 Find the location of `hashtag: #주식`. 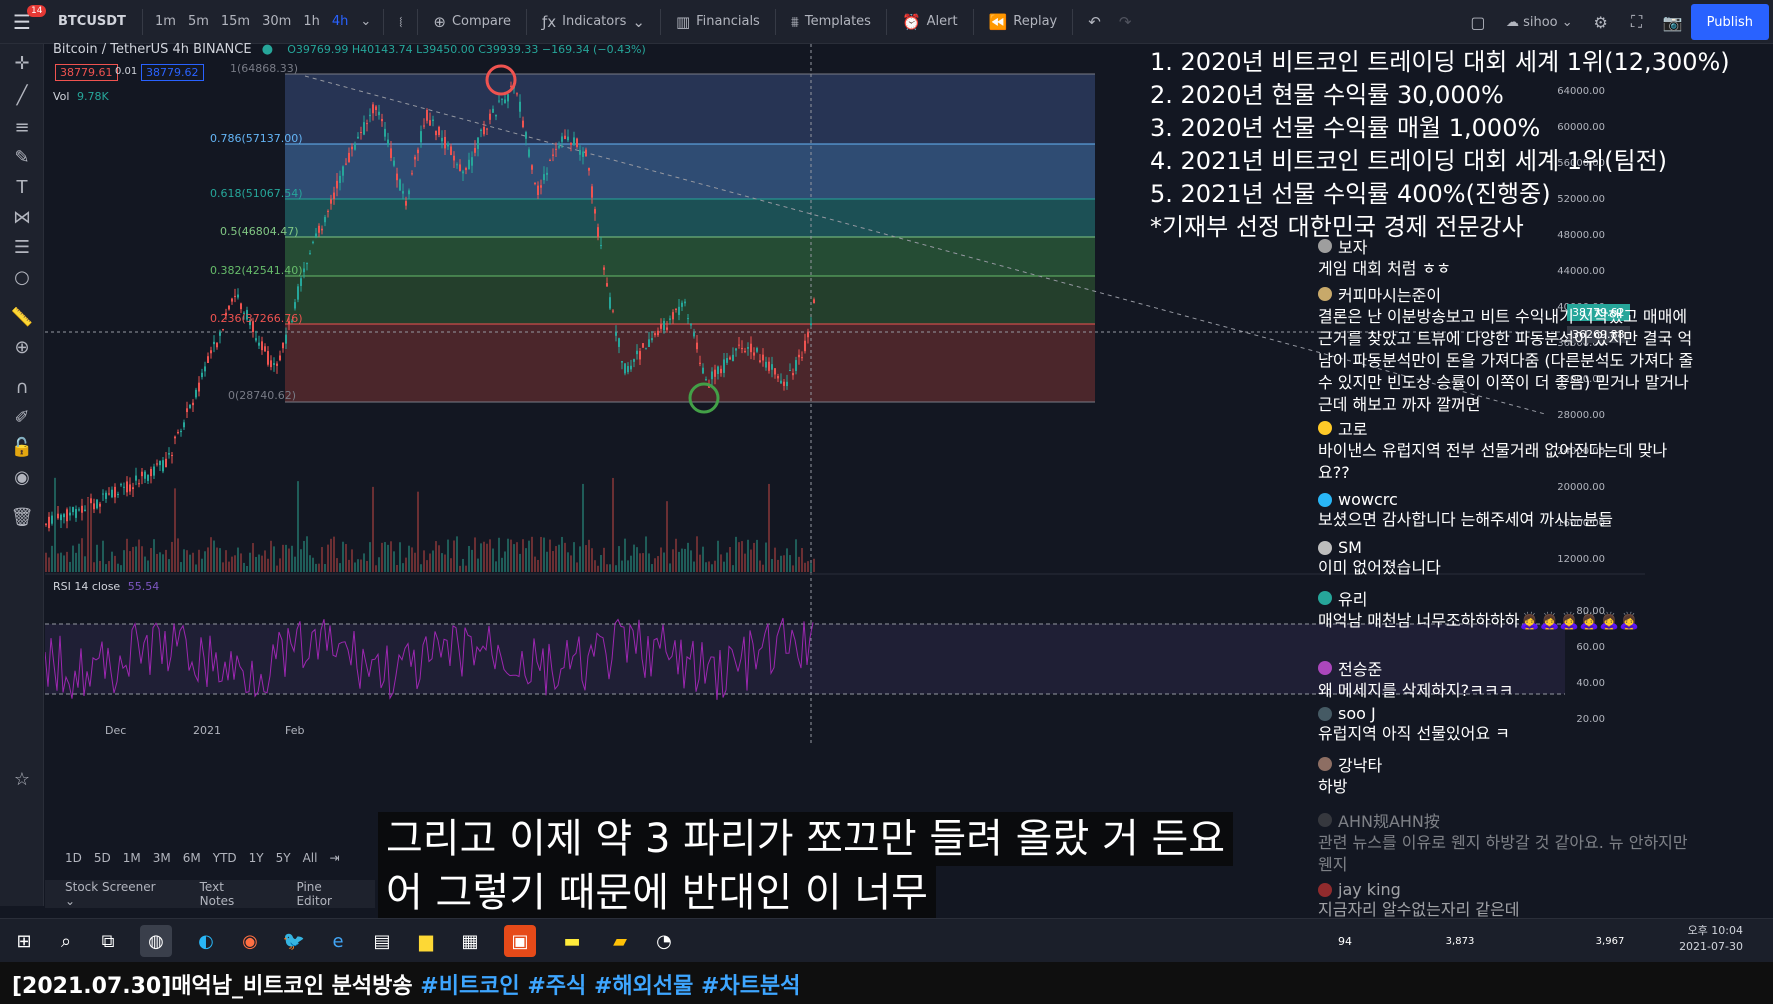

hashtag: #주식 is located at coordinates (556, 986).